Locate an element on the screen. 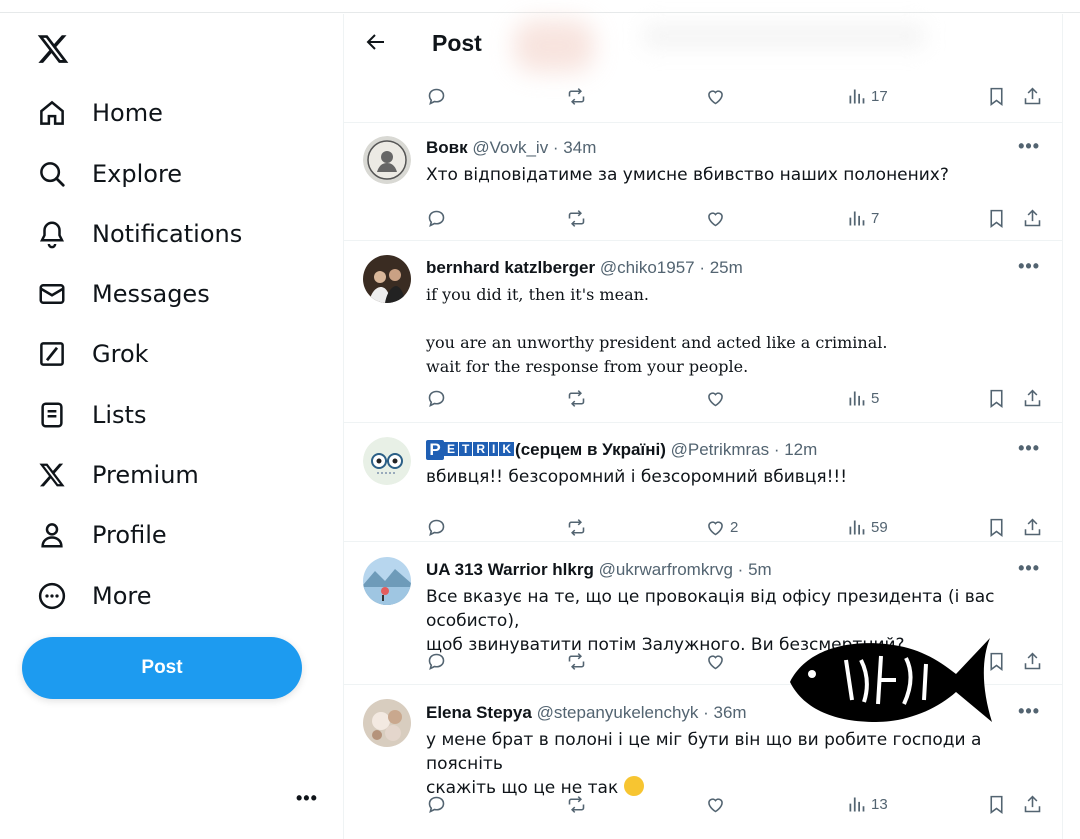 This screenshot has height=839, width=1080. author-handle: @chiko1957 · 25m is located at coordinates (671, 267).